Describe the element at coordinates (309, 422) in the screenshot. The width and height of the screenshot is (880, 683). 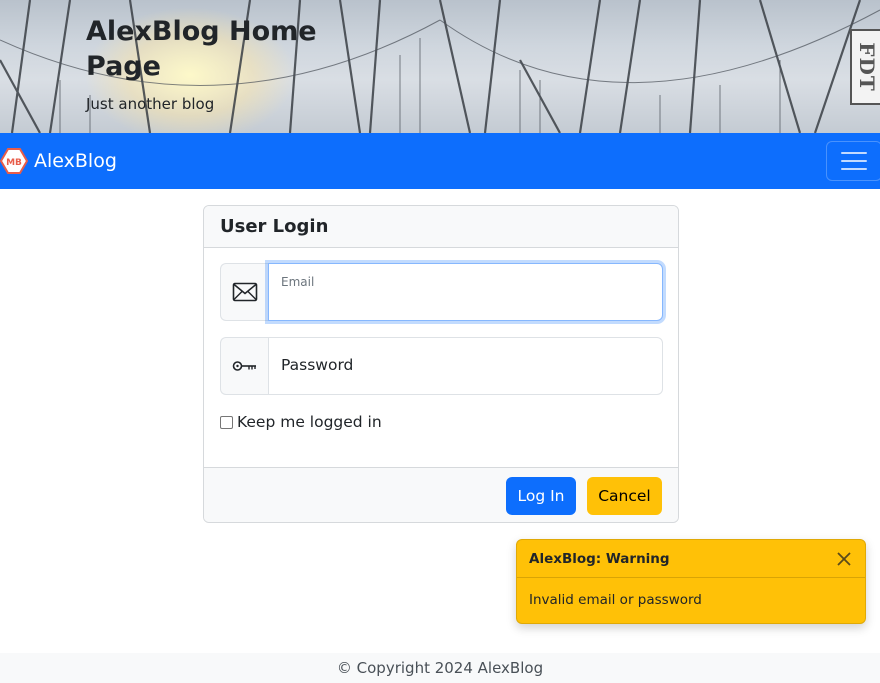
I see `remember-me-label: Keep me logged in` at that location.